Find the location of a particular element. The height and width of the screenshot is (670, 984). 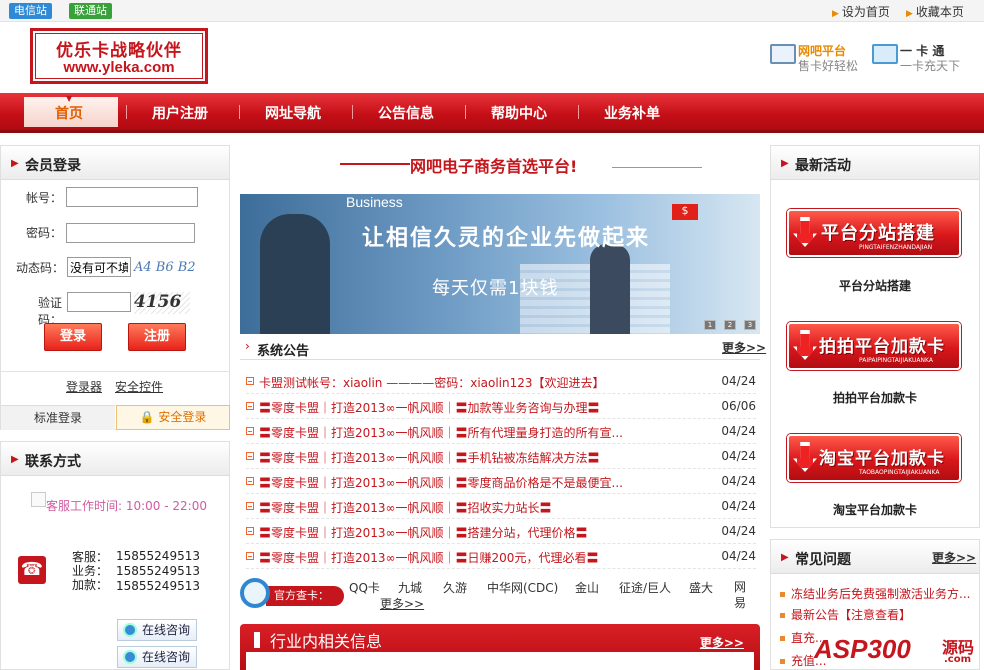

faq-title: 常见问题 is located at coordinates (823, 560).